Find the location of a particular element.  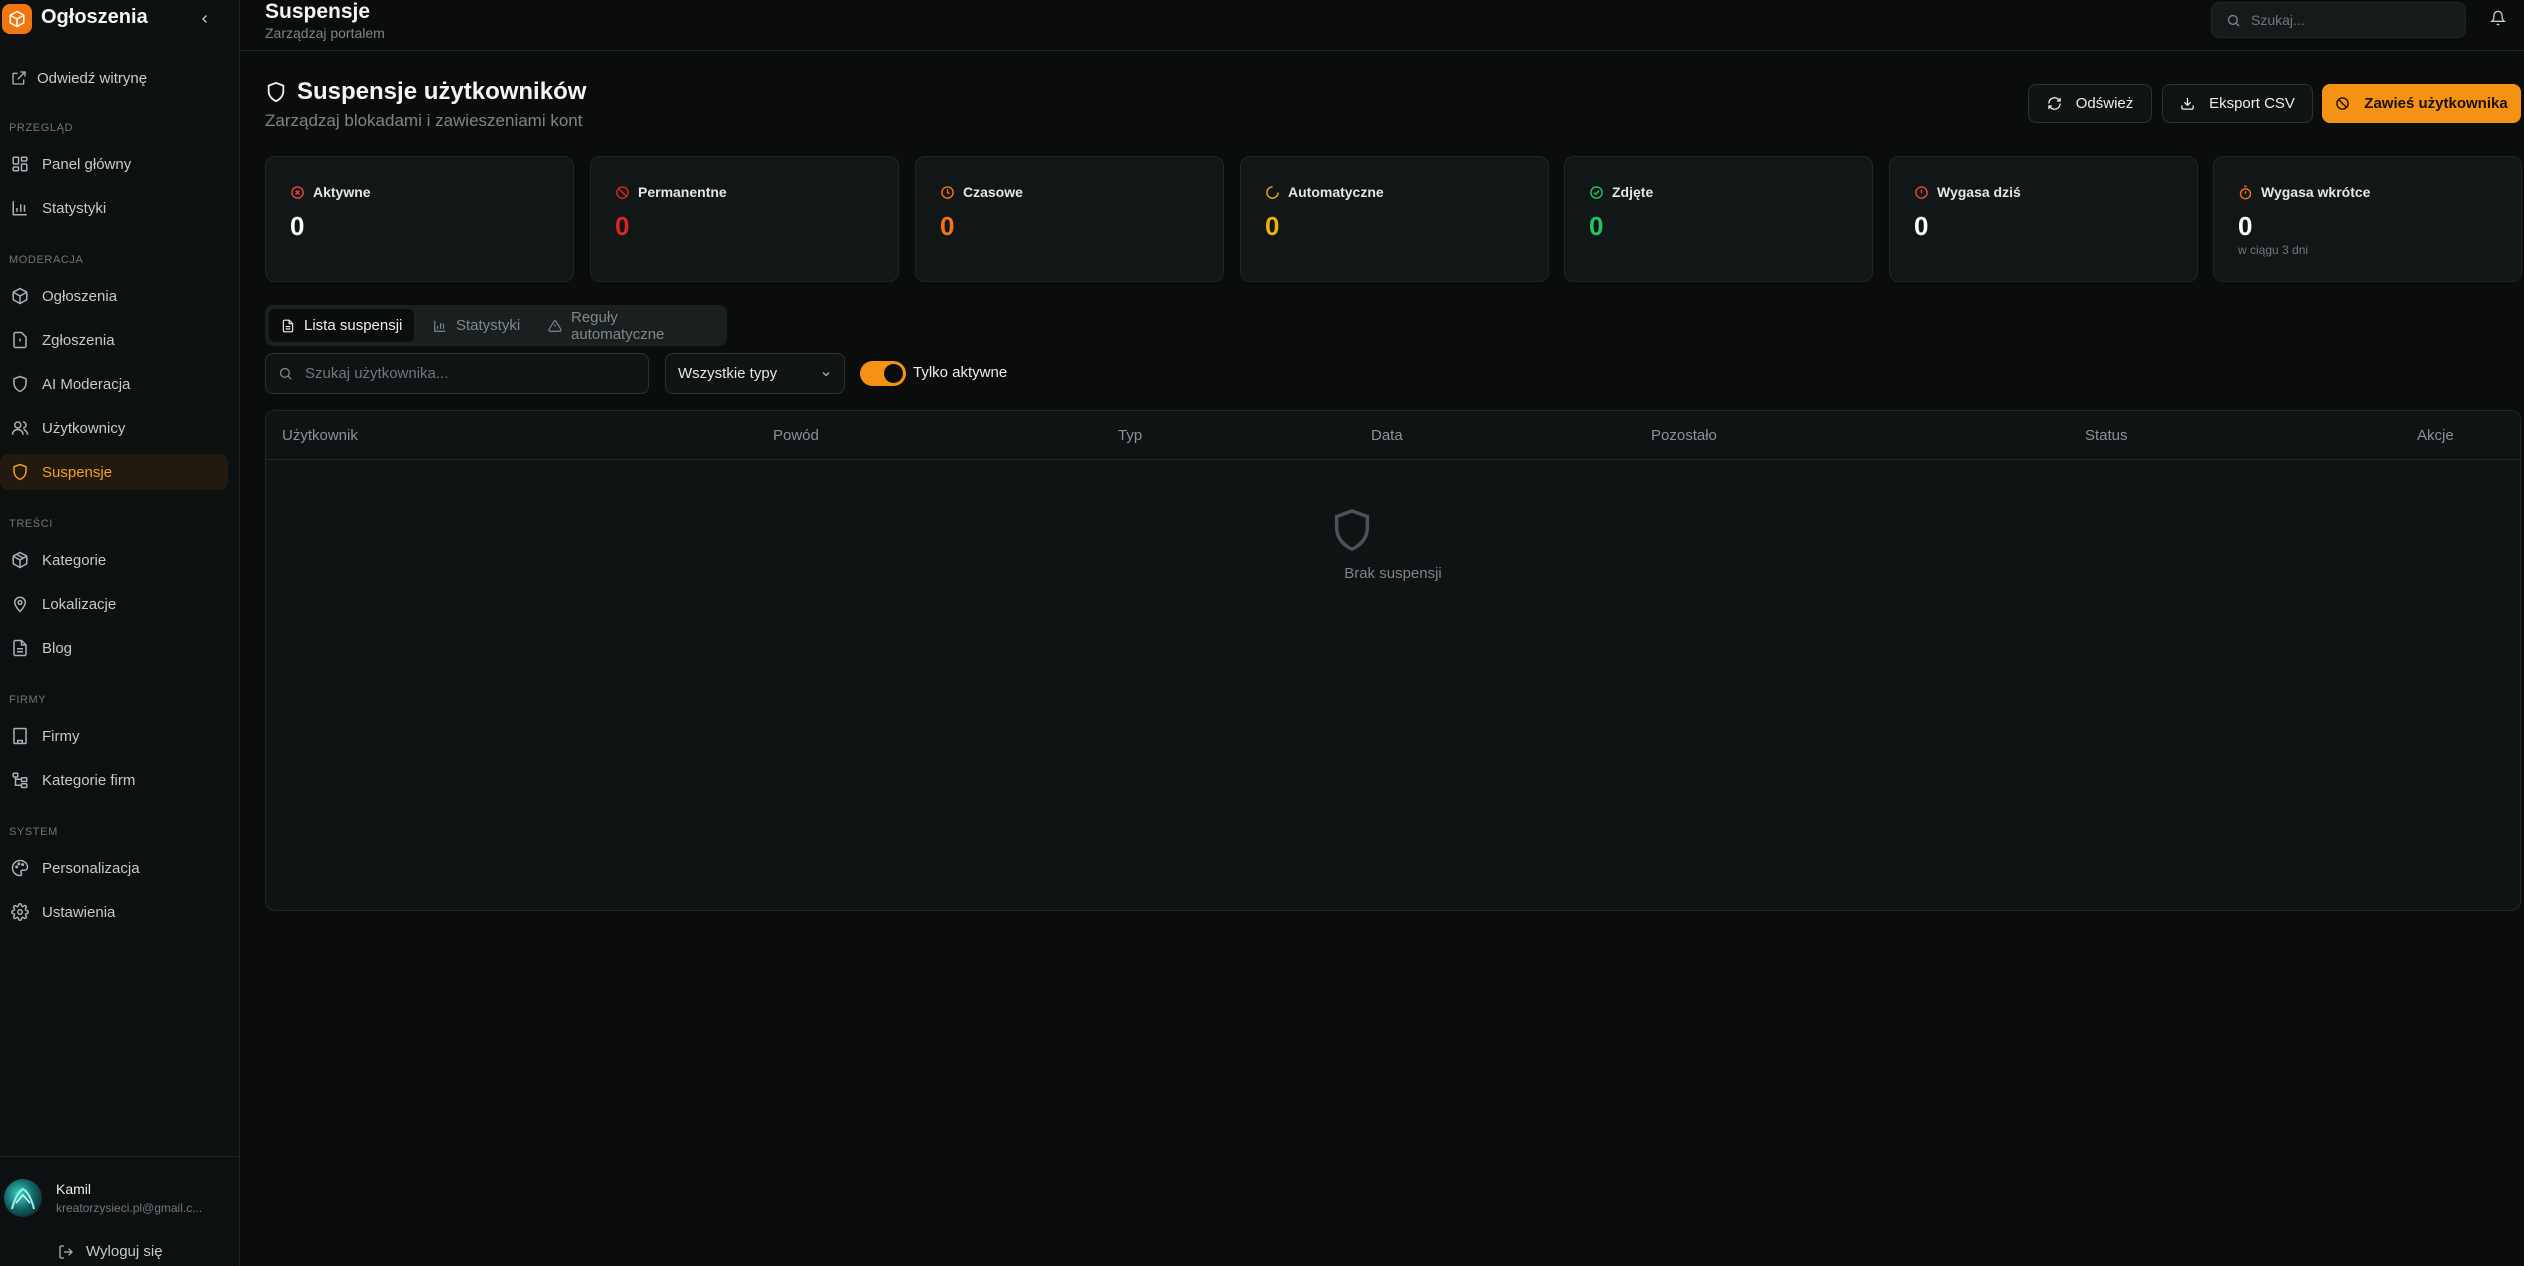

only-active-toggle is located at coordinates (883, 373).